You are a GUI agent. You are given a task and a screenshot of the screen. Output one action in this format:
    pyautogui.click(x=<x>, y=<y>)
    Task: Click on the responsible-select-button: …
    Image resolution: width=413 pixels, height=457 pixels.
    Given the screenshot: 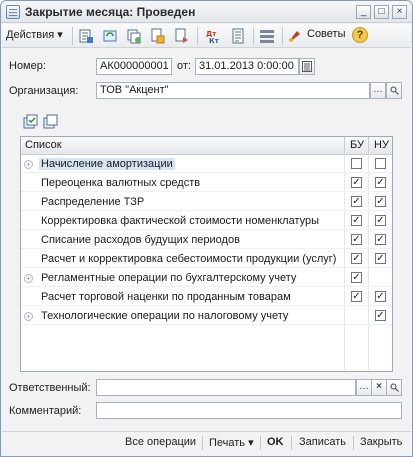 What is the action you would take?
    pyautogui.click(x=364, y=387)
    